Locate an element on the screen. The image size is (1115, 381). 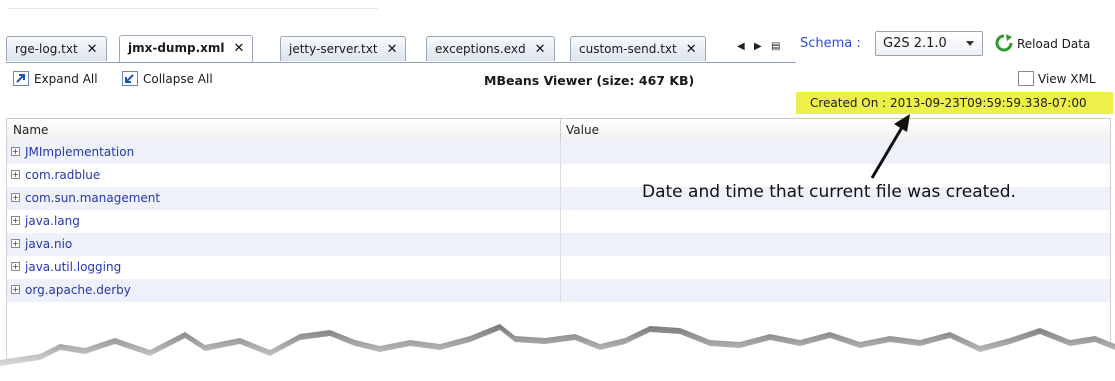
tab-left-icon: ◀ is located at coordinates (741, 46).